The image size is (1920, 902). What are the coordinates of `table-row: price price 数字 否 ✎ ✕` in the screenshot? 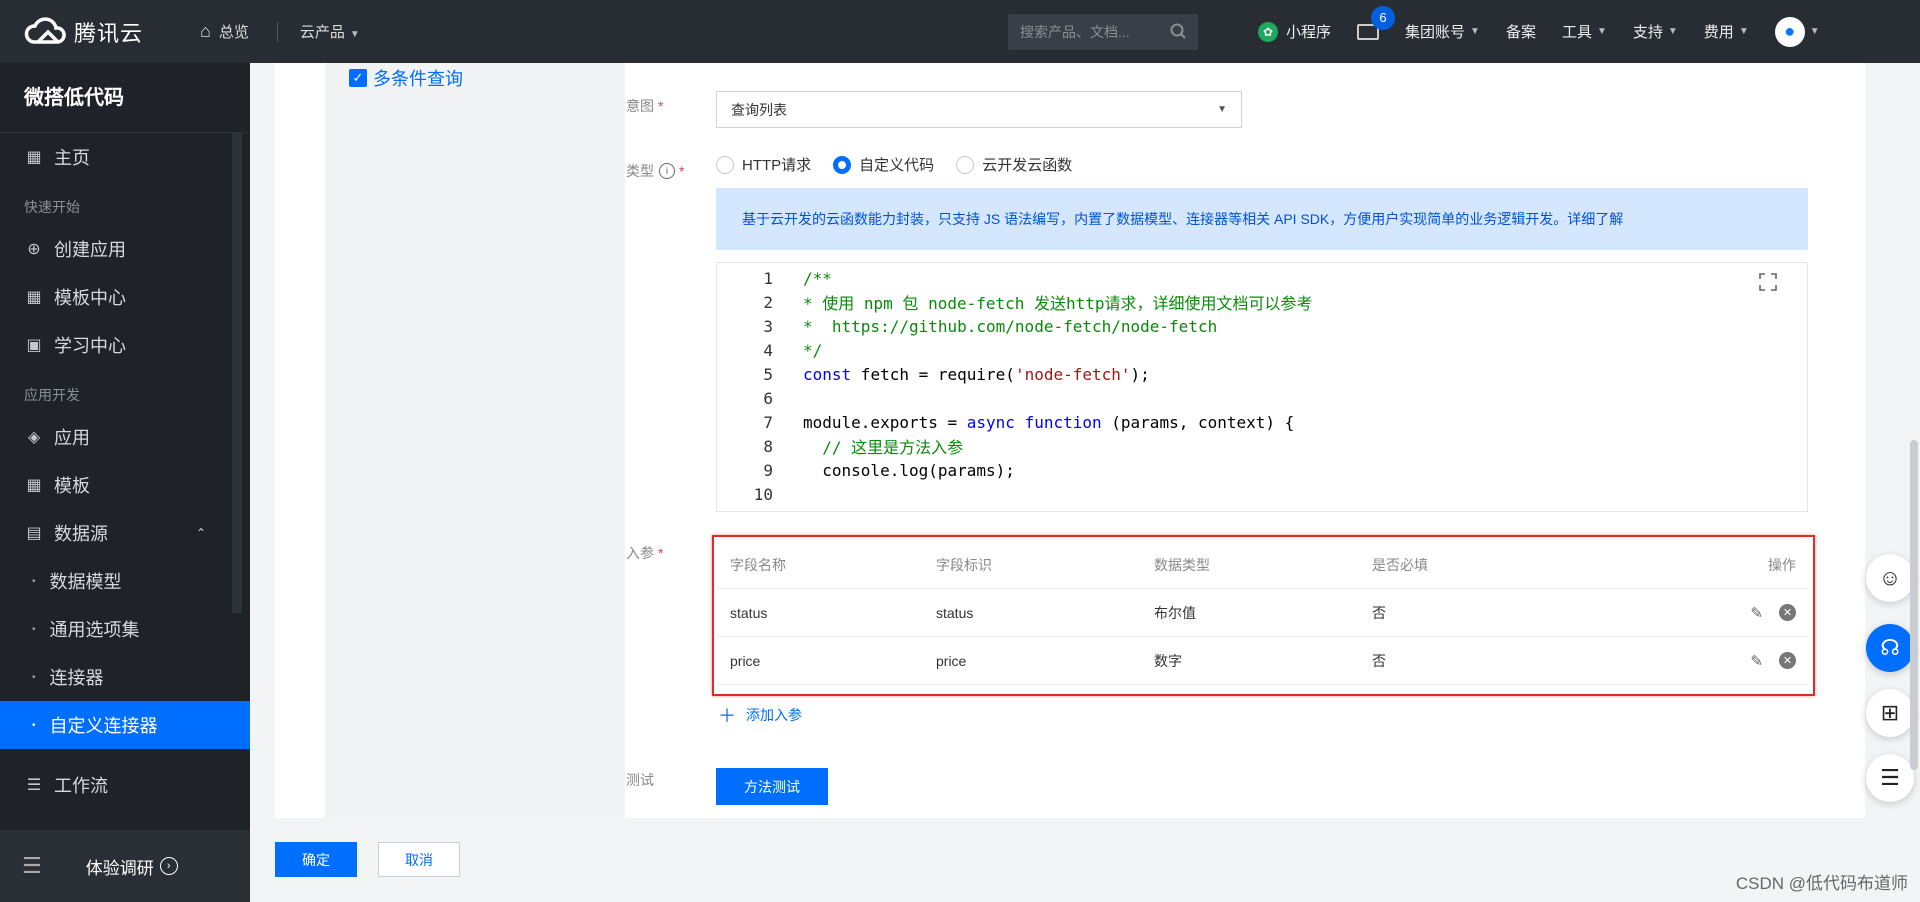 It's located at (1263, 661).